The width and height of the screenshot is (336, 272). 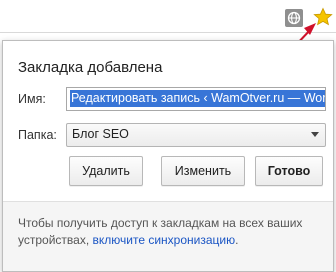 I want to click on delete-button: Удалить, so click(x=106, y=171).